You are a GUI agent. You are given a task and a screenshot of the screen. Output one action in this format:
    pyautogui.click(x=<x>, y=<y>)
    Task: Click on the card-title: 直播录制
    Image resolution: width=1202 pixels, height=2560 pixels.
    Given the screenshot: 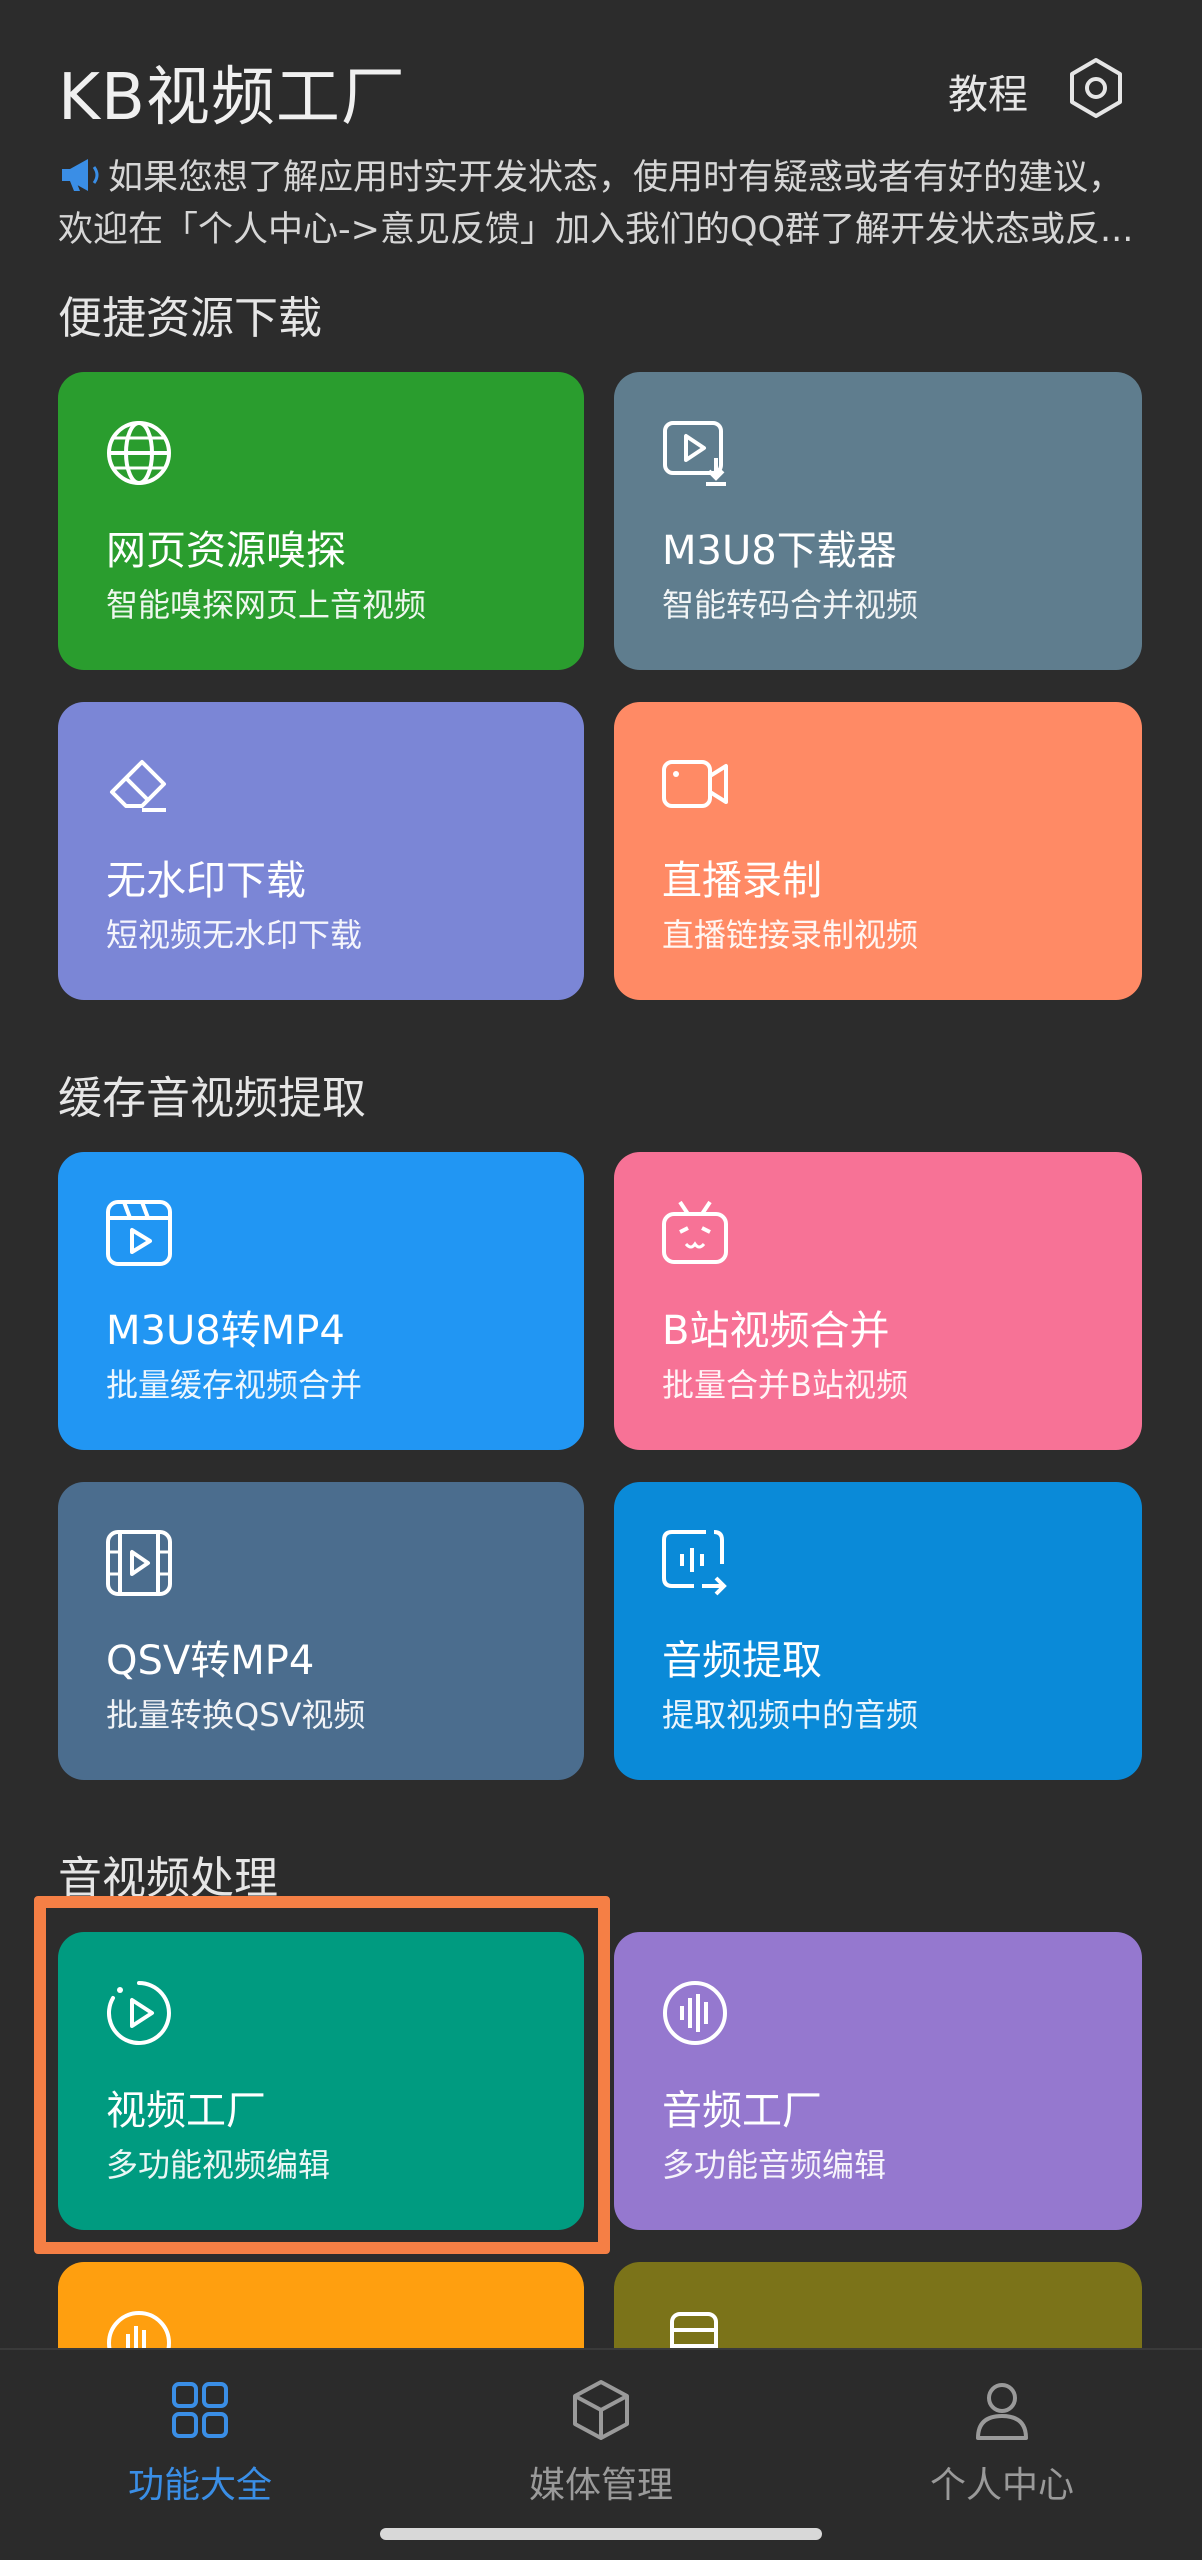 What is the action you would take?
    pyautogui.click(x=742, y=881)
    